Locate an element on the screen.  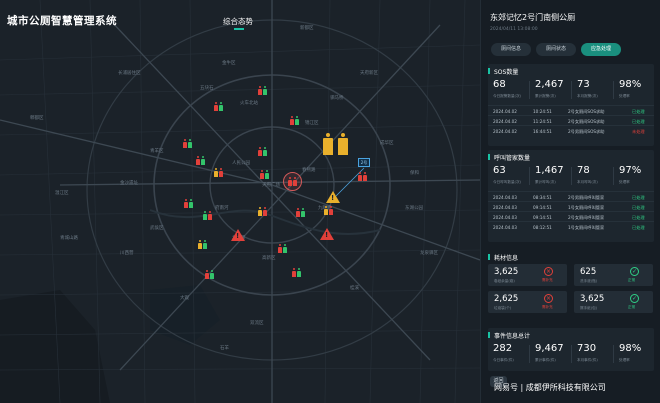
map-label: 人民公园 is located at coordinates (241, 163).